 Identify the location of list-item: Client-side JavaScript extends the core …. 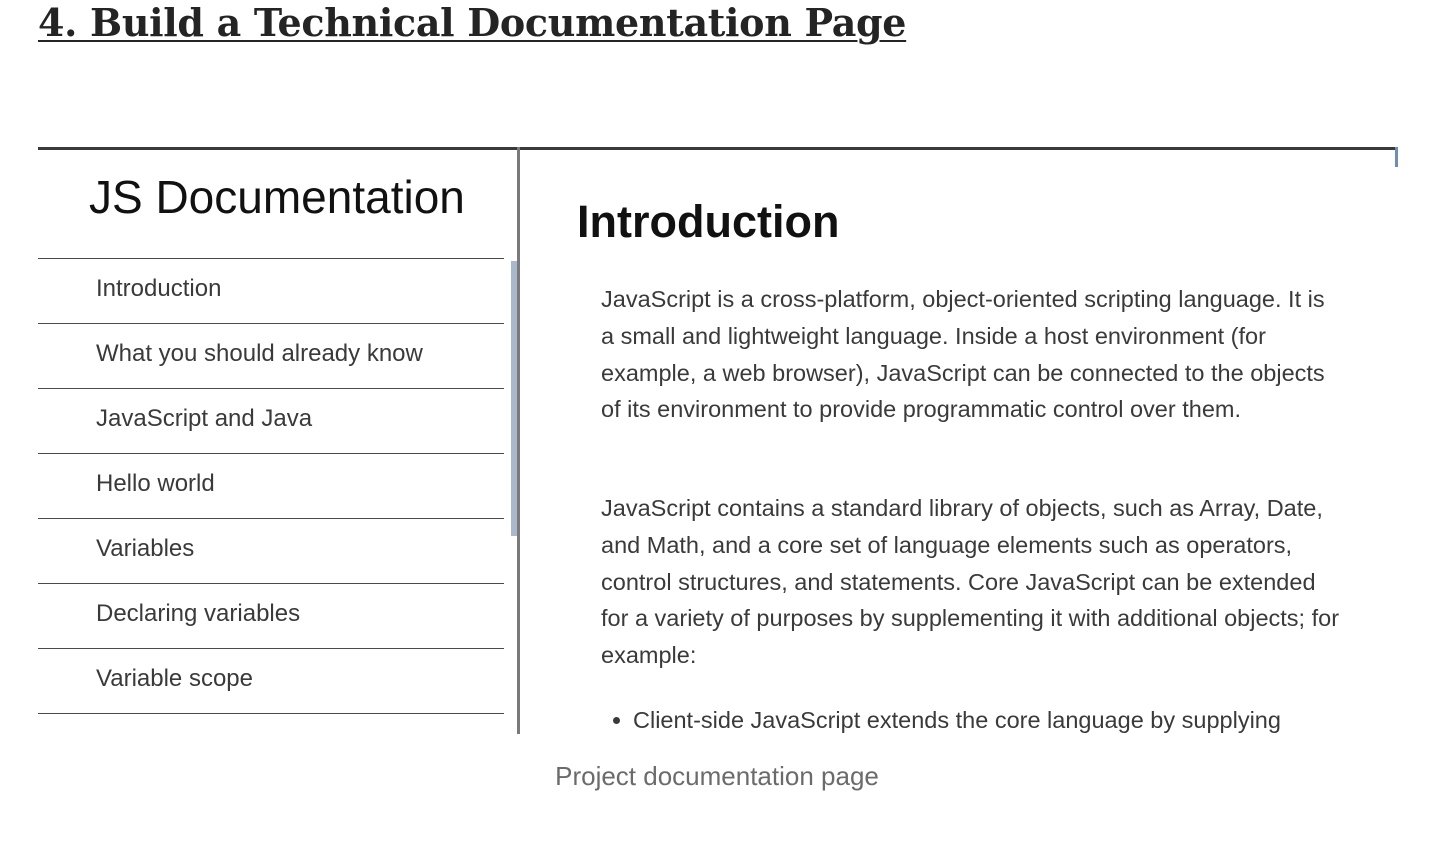
(971, 718).